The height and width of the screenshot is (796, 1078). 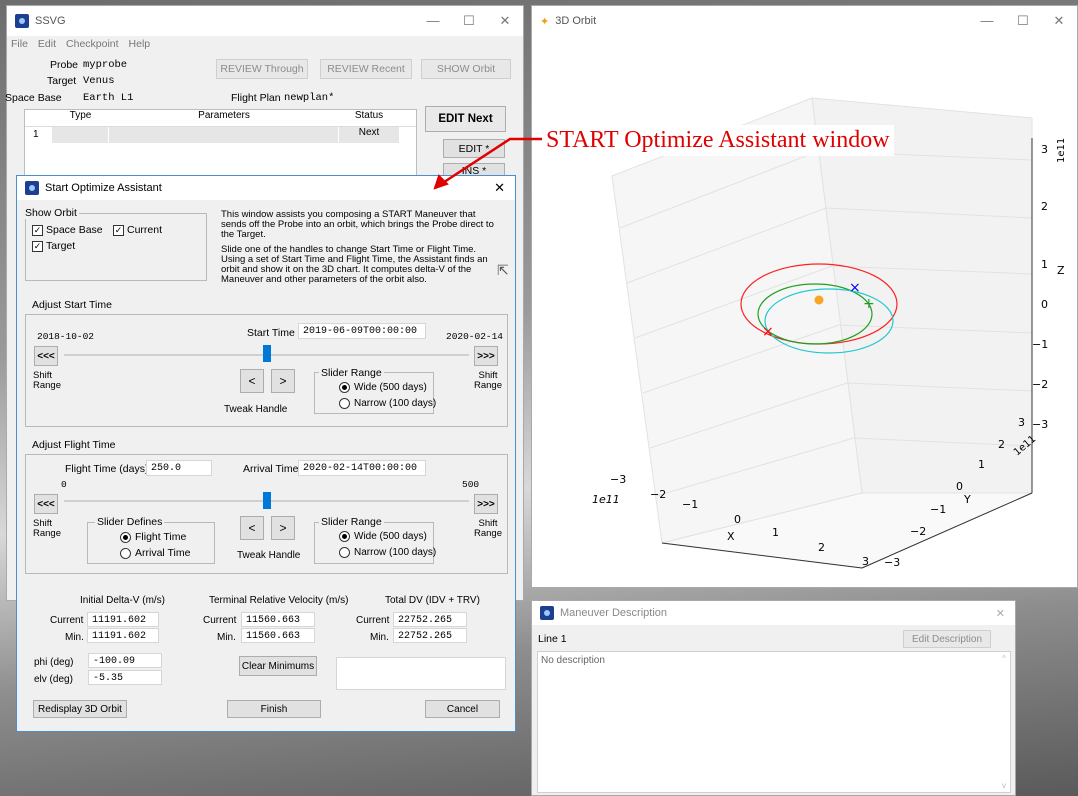 I want to click on annotation-arrow, so click(x=487, y=163).